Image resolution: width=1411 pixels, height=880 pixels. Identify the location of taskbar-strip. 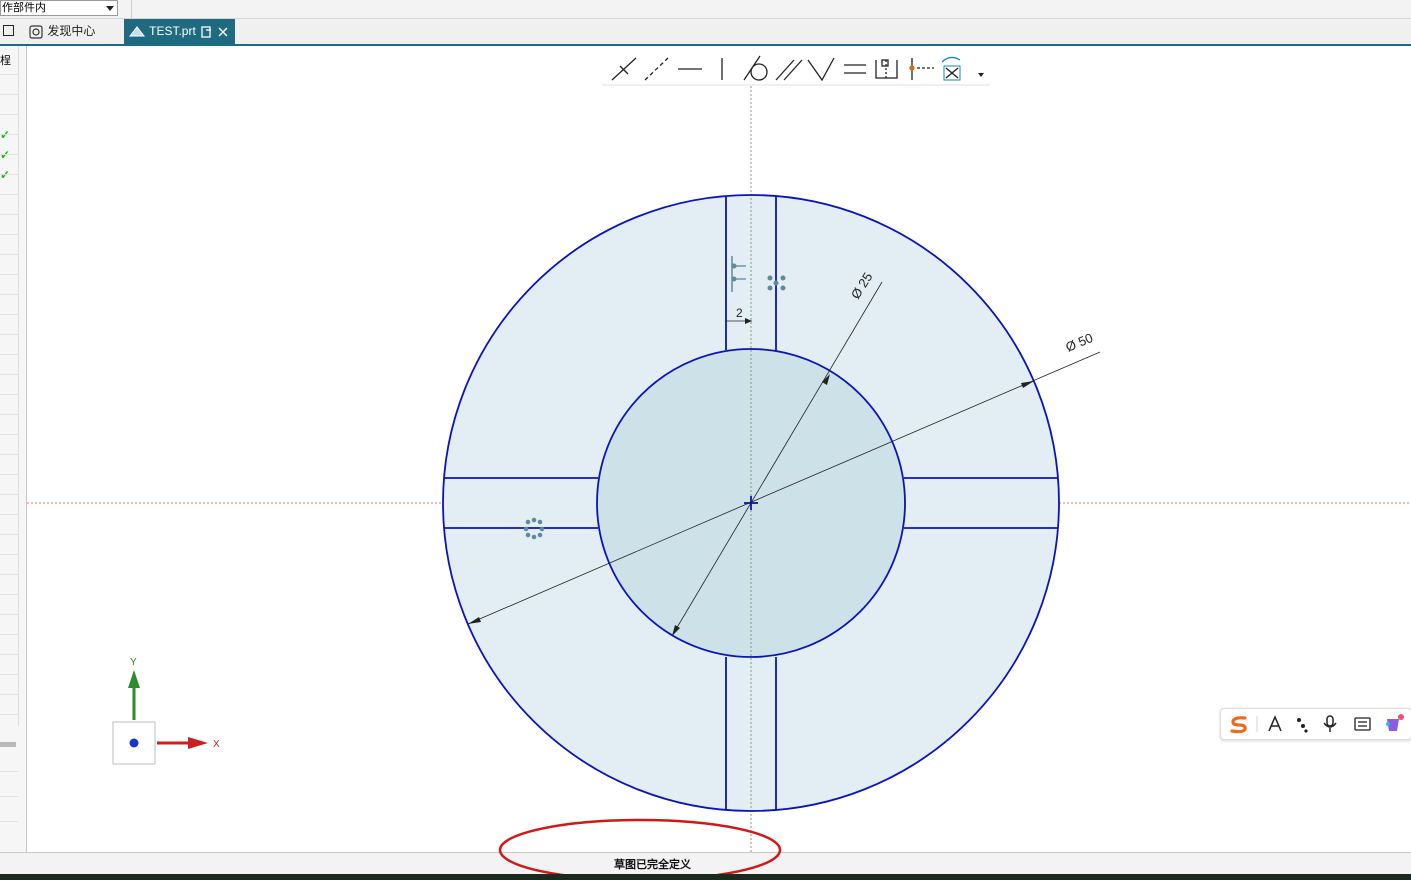
(705, 877).